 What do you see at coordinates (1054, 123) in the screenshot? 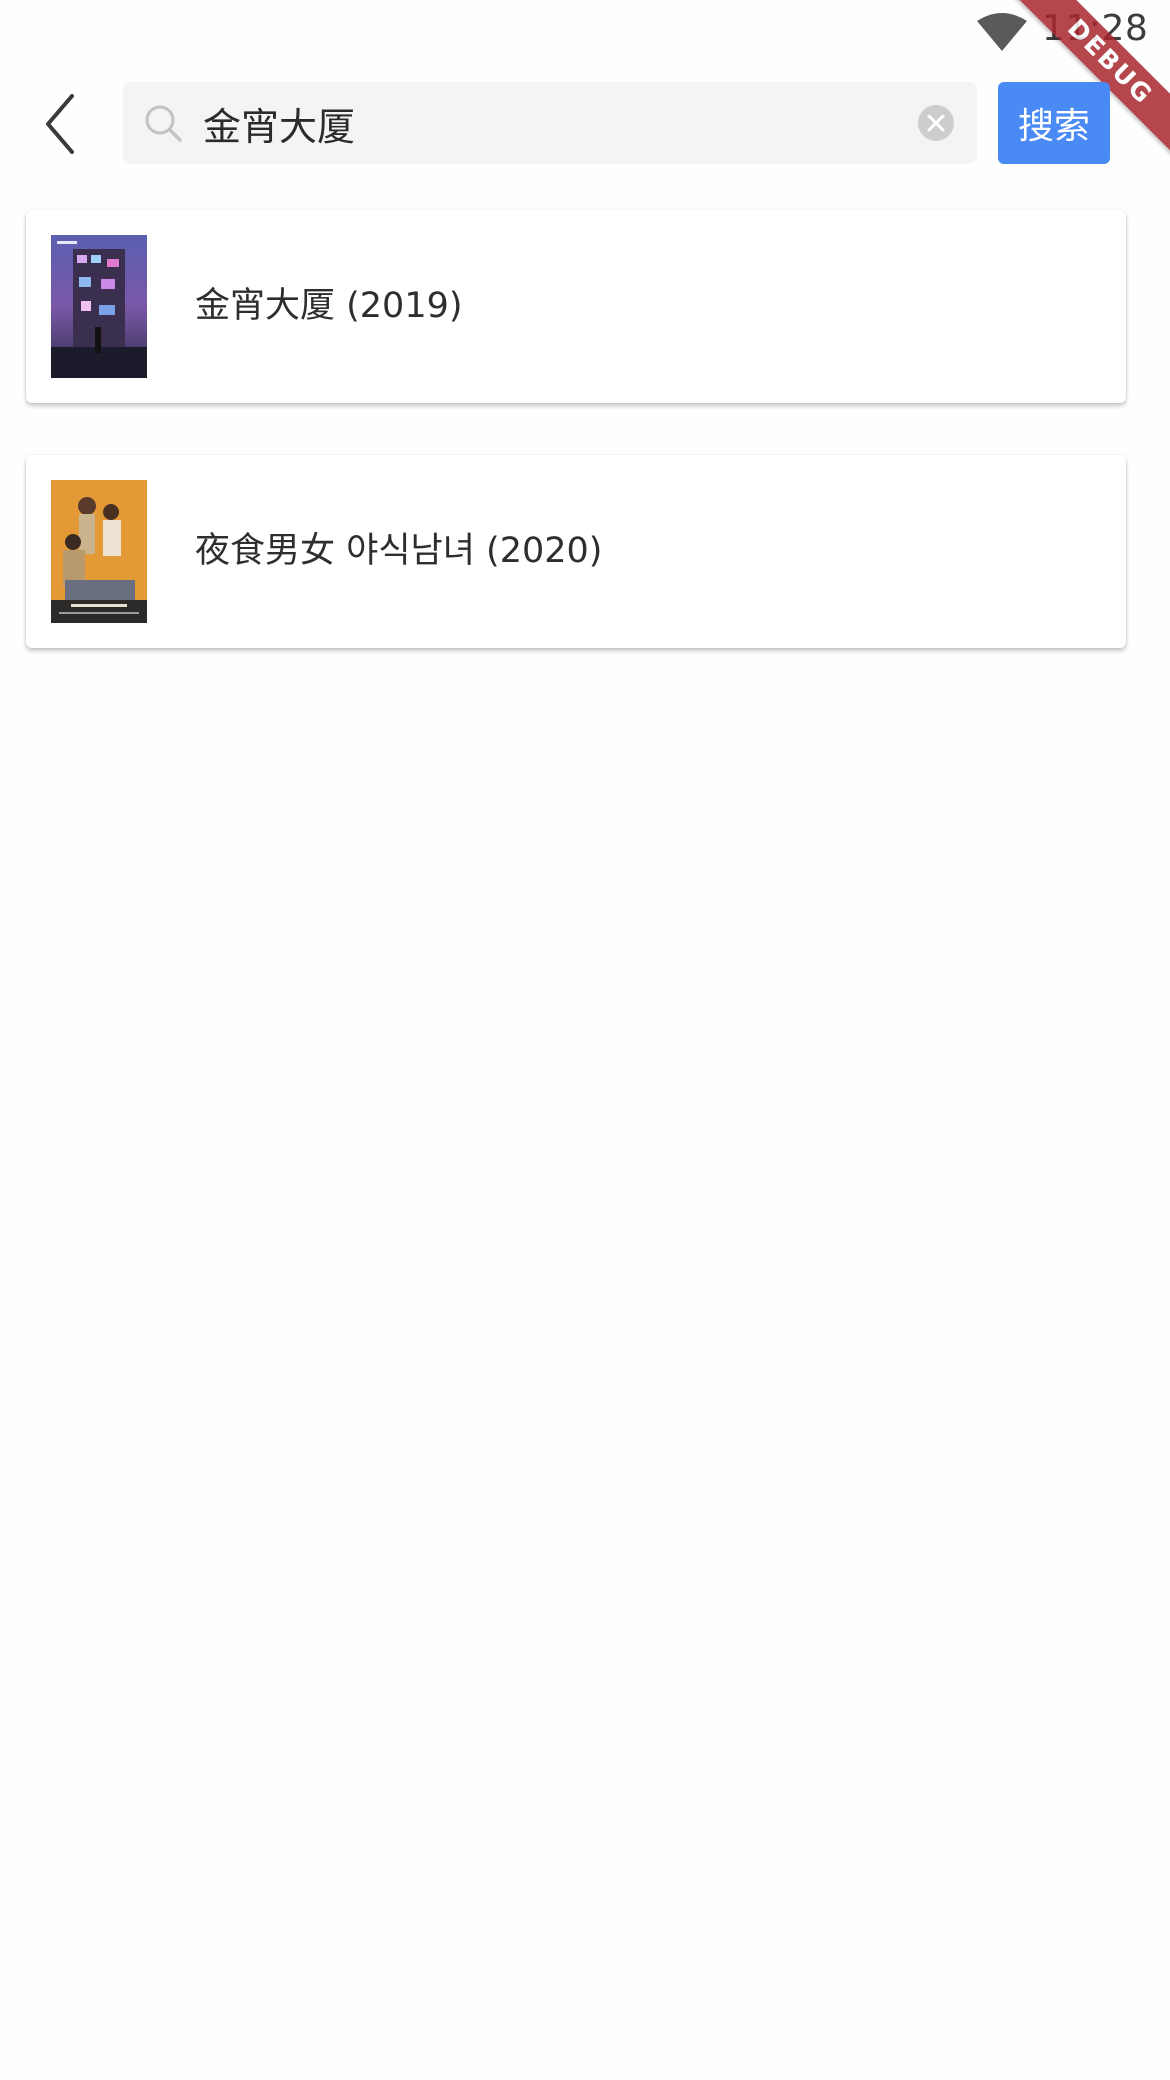
I see `search-button: 搜索` at bounding box center [1054, 123].